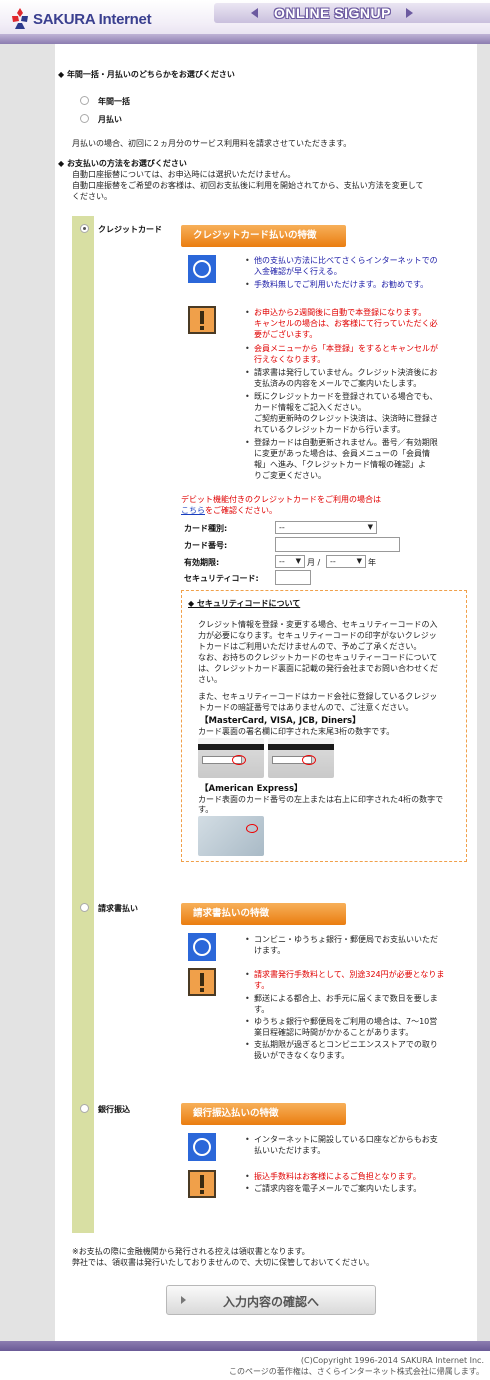 The width and height of the screenshot is (490, 1380). What do you see at coordinates (346, 323) in the screenshot?
I see `credit-caution-red-1b: キャンセルの場合は、お客様にて行っていただく必` at bounding box center [346, 323].